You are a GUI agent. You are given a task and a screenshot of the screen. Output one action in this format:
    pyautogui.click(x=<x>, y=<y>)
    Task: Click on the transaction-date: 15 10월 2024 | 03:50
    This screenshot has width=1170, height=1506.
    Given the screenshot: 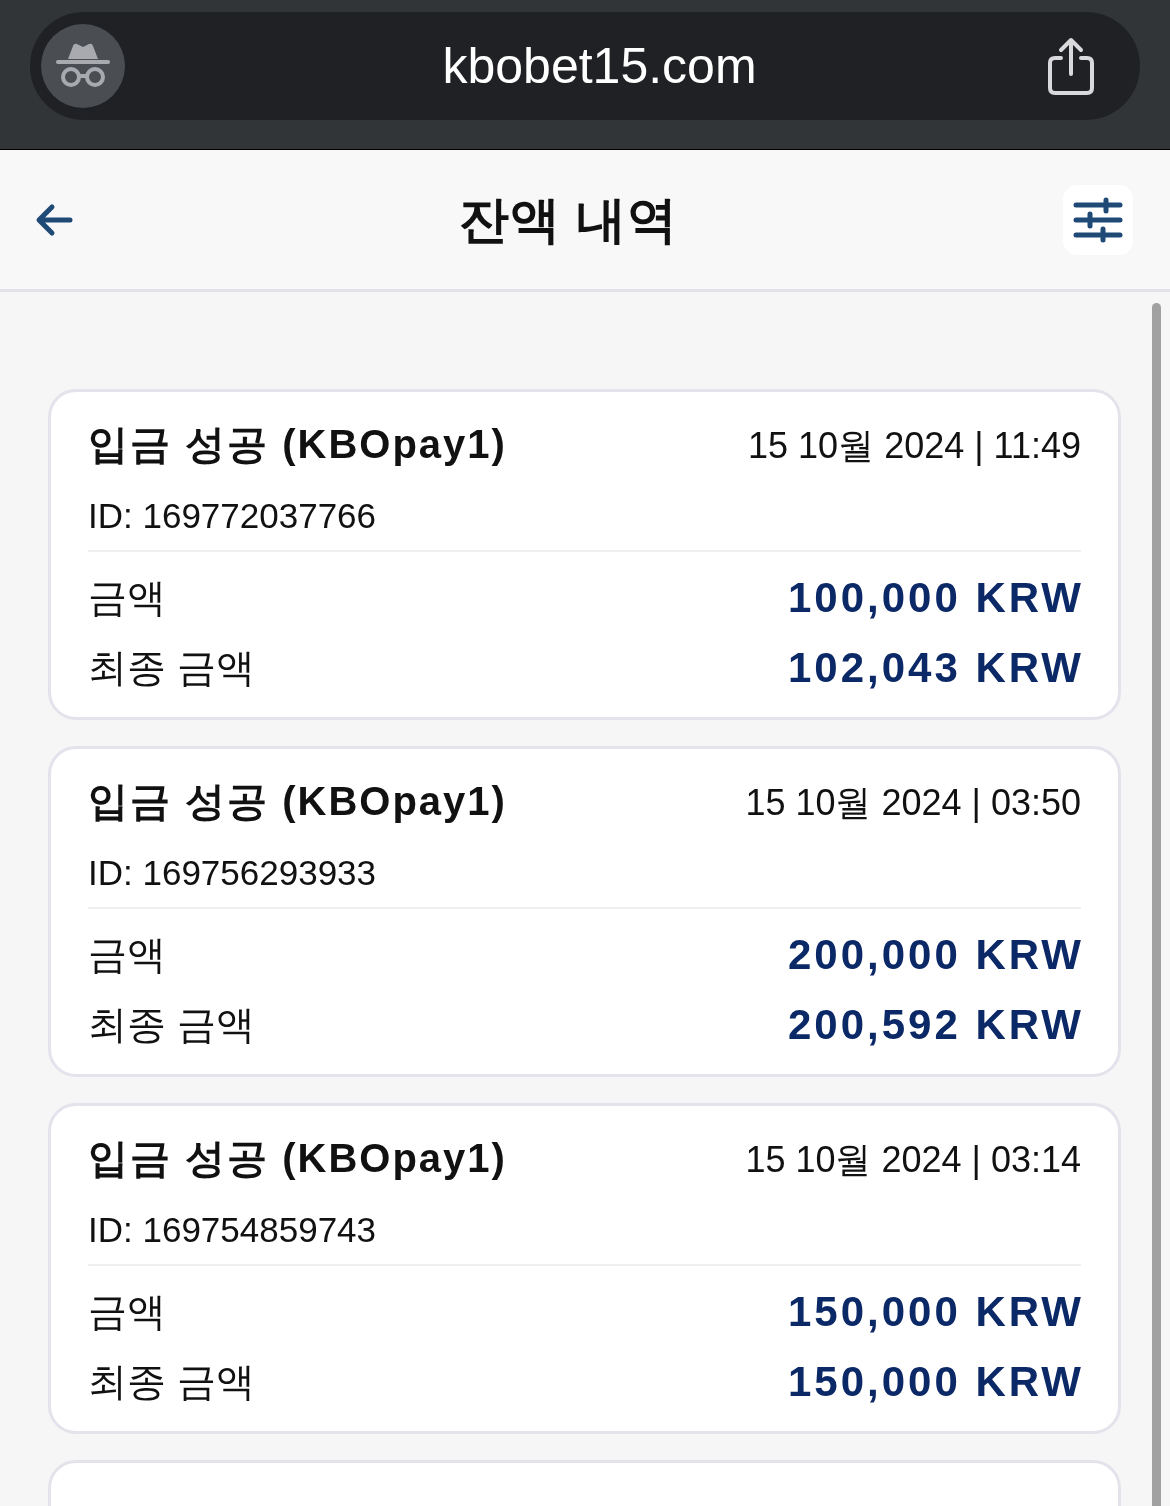 What is the action you would take?
    pyautogui.click(x=913, y=803)
    